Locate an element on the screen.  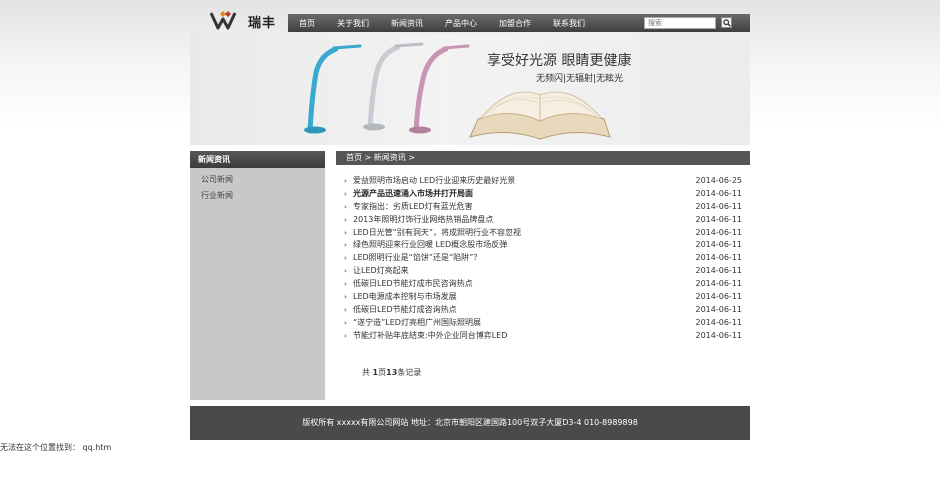
news-title-link: 2013年照明灯饰行业网络热销品牌盘点 is located at coordinates (423, 220).